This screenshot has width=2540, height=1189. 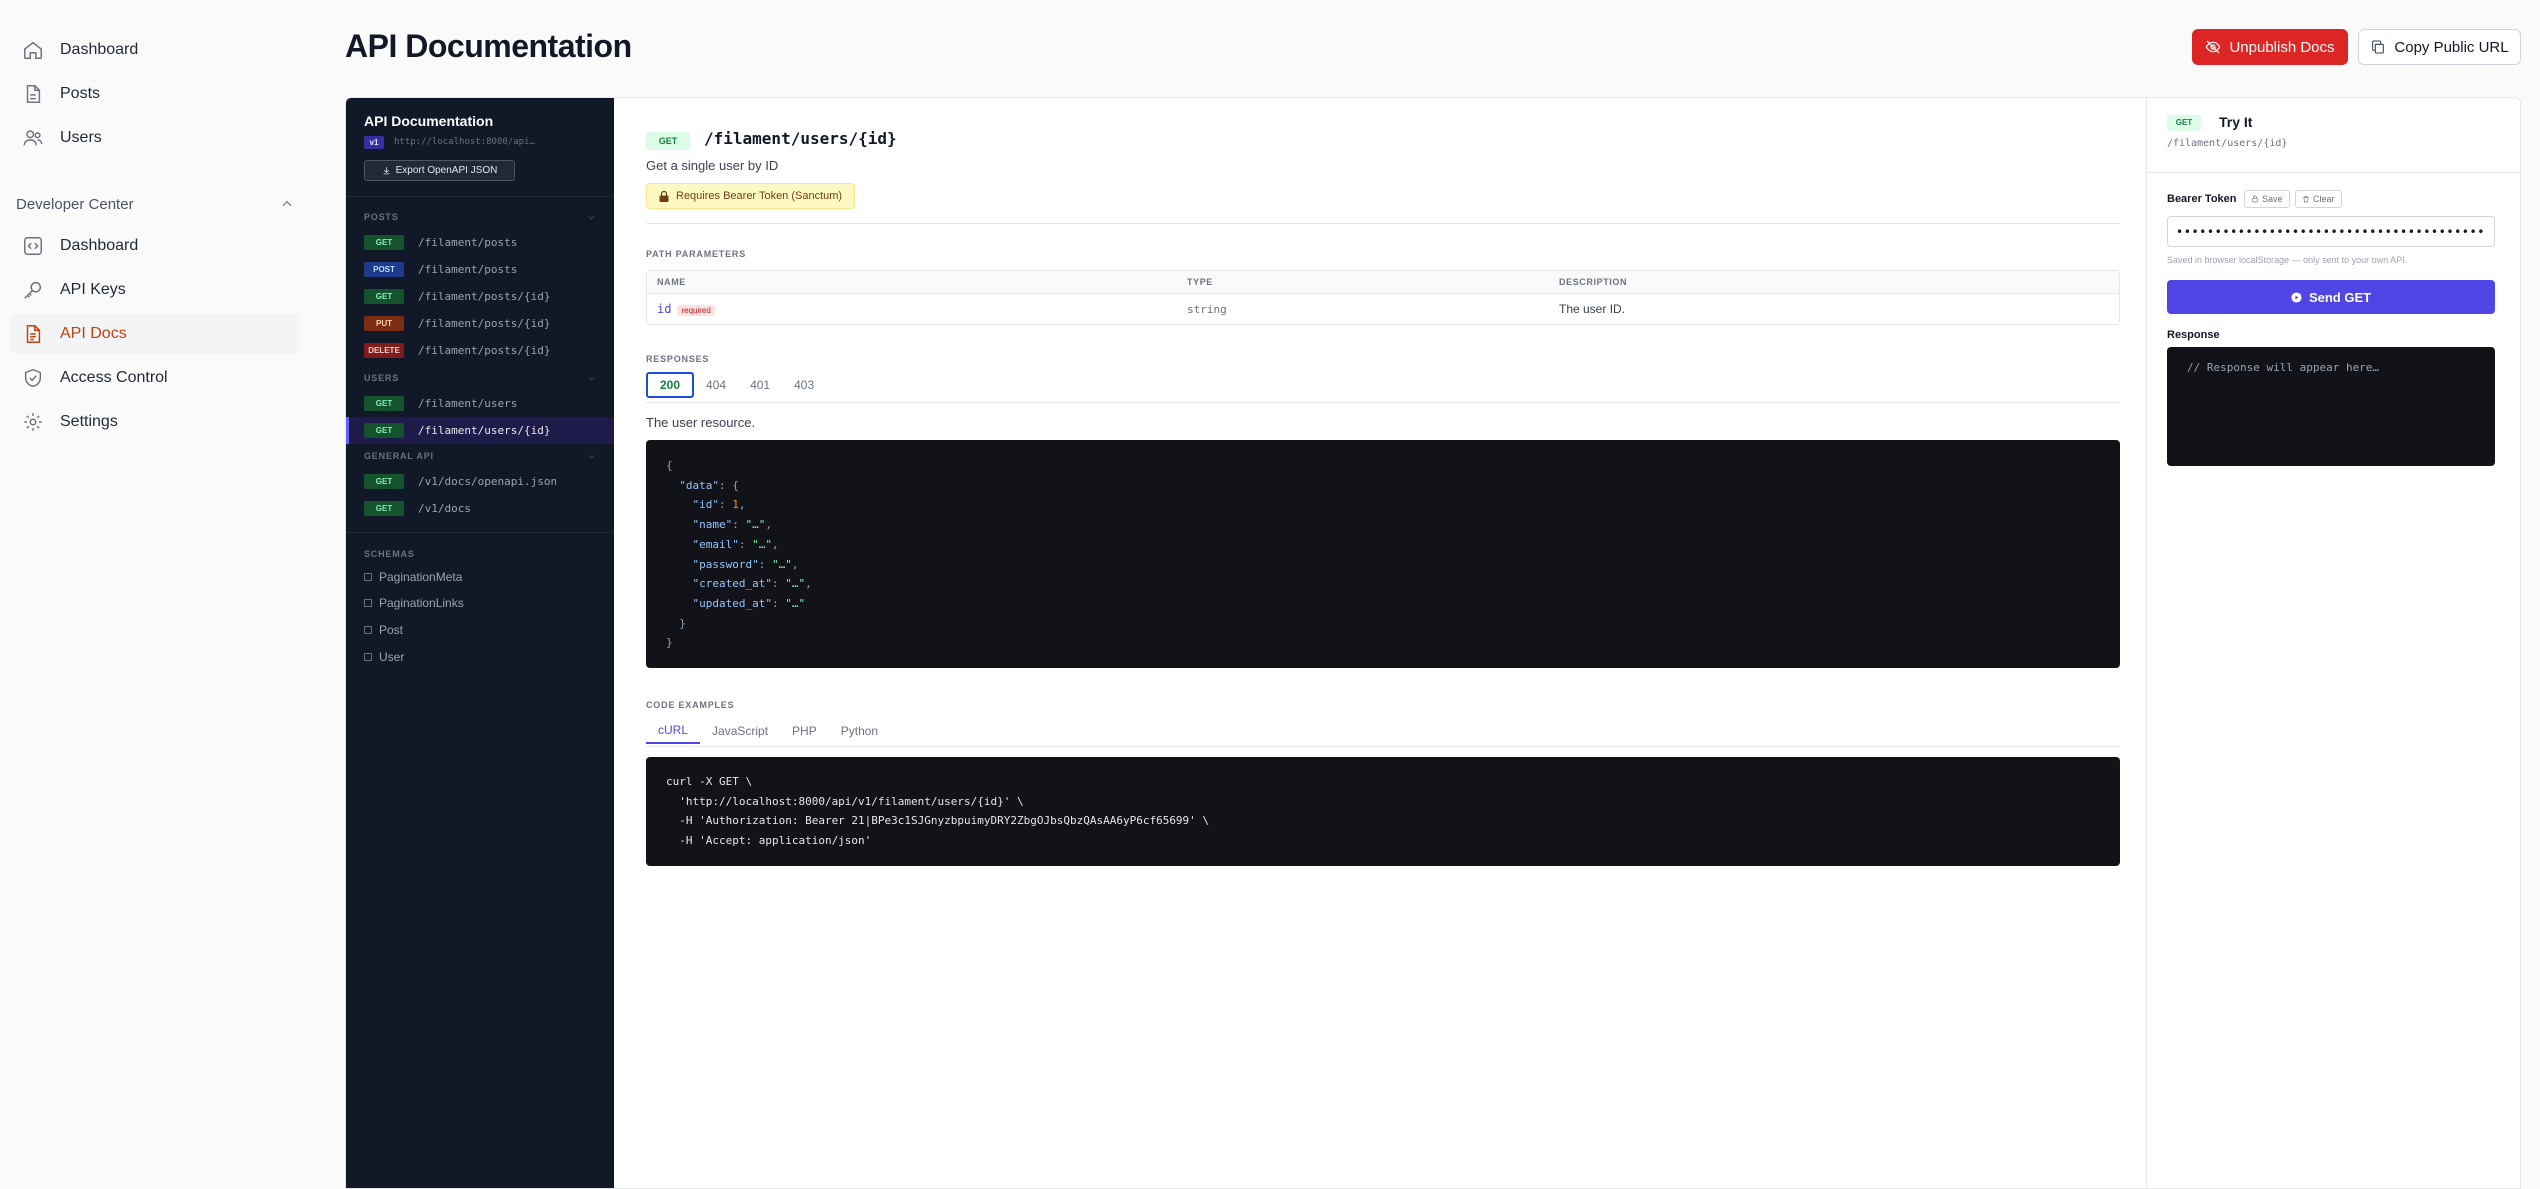 What do you see at coordinates (468, 269) in the screenshot?
I see `endpoint-path: /filament/posts` at bounding box center [468, 269].